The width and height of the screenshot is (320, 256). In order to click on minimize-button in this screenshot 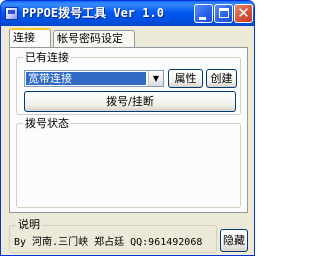, I will do `click(203, 13)`.